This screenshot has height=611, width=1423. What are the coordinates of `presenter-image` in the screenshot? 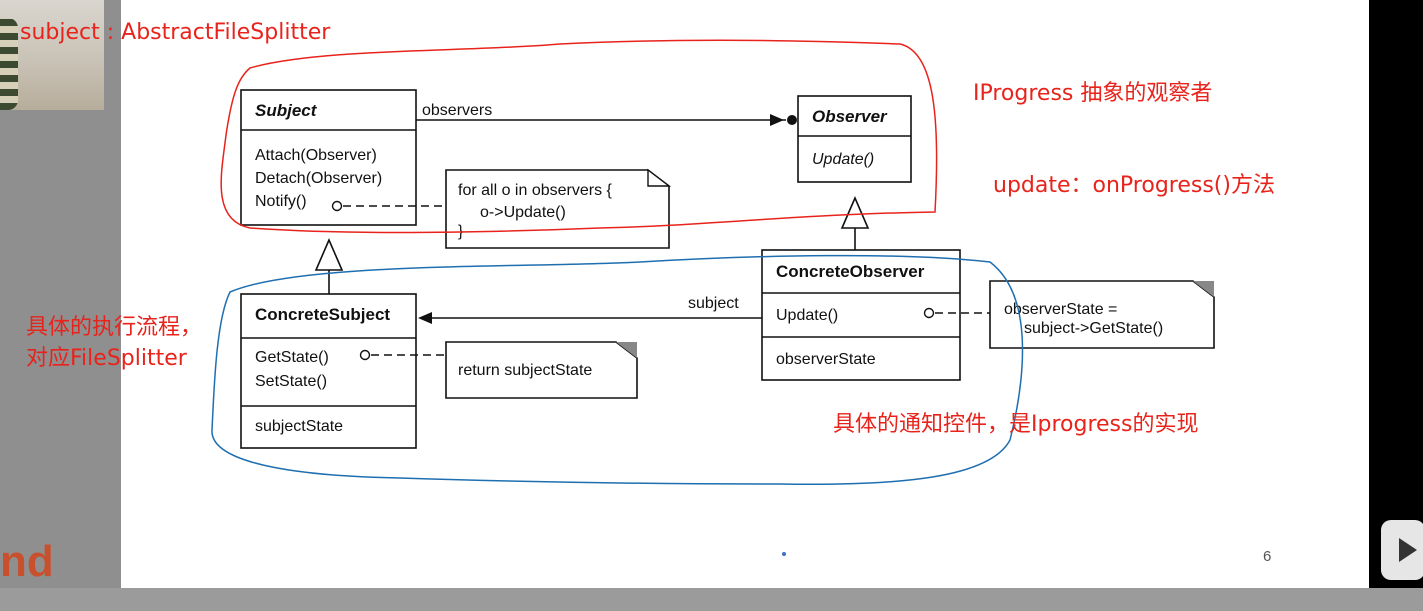 It's located at (9, 64).